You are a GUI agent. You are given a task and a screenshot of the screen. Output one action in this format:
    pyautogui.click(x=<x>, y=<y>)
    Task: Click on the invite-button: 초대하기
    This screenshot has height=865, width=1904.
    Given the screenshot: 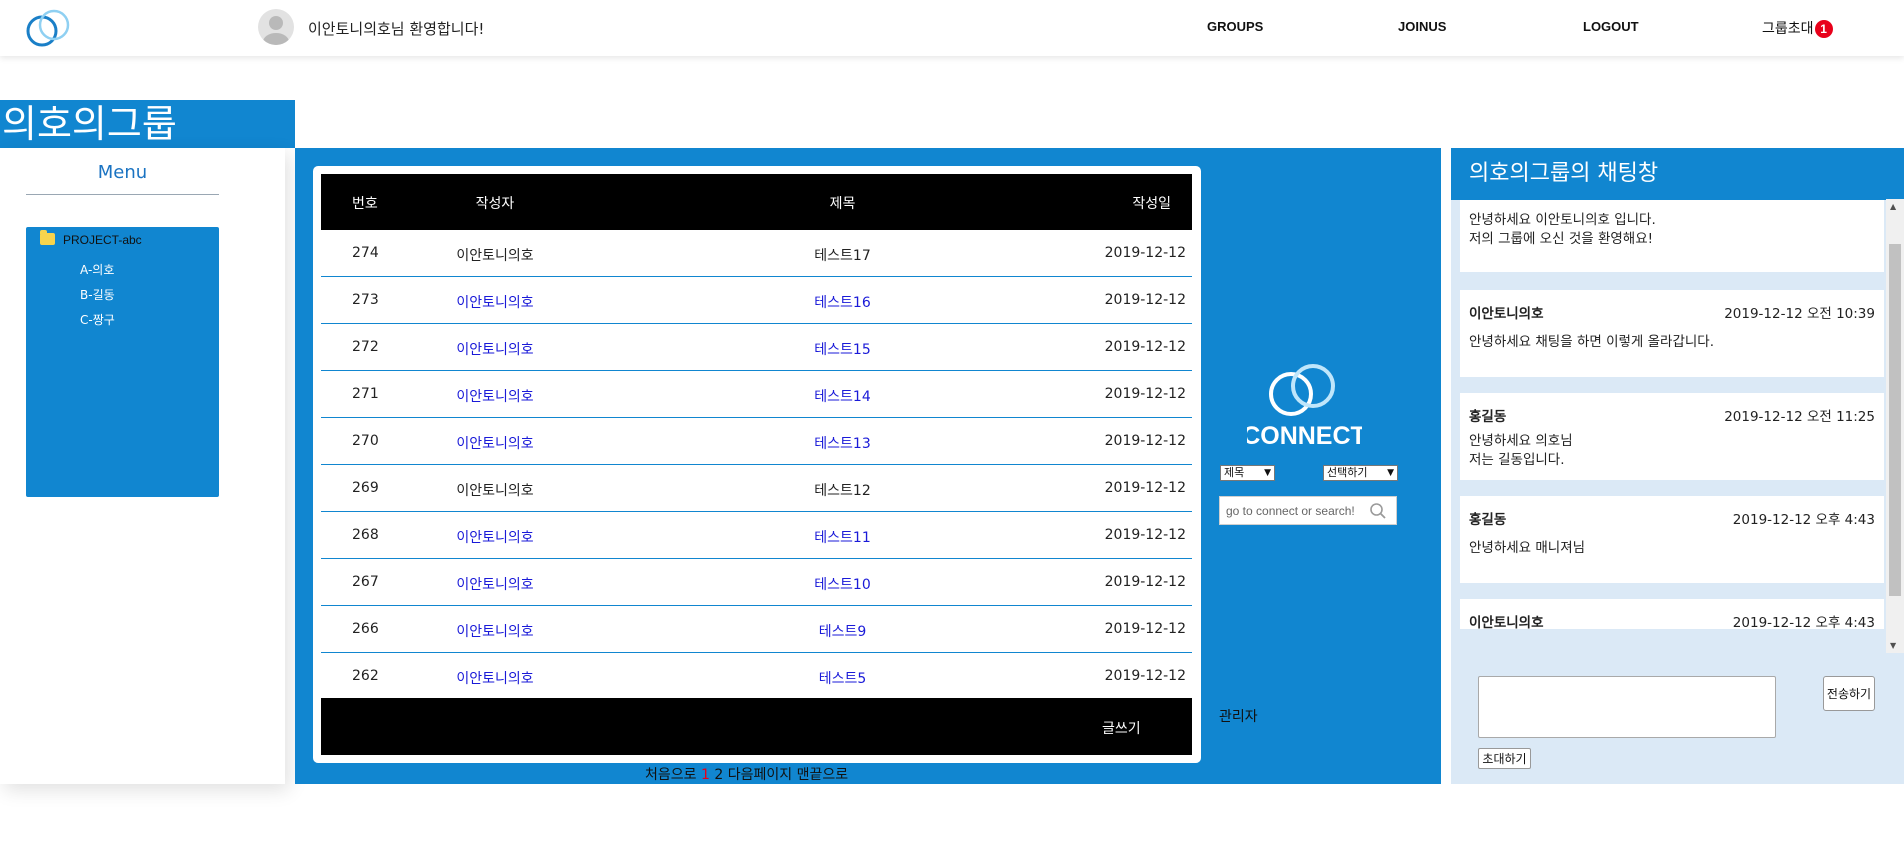 What is the action you would take?
    pyautogui.click(x=1504, y=758)
    